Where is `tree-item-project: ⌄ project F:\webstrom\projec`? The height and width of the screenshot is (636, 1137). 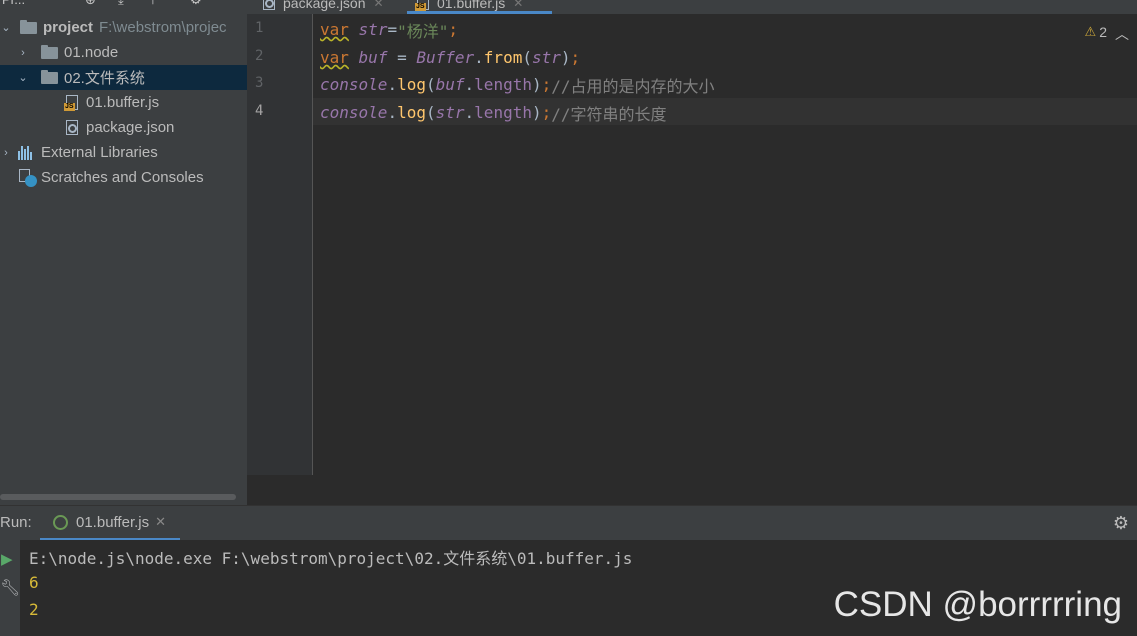 tree-item-project: ⌄ project F:\webstrom\projec is located at coordinates (123, 27).